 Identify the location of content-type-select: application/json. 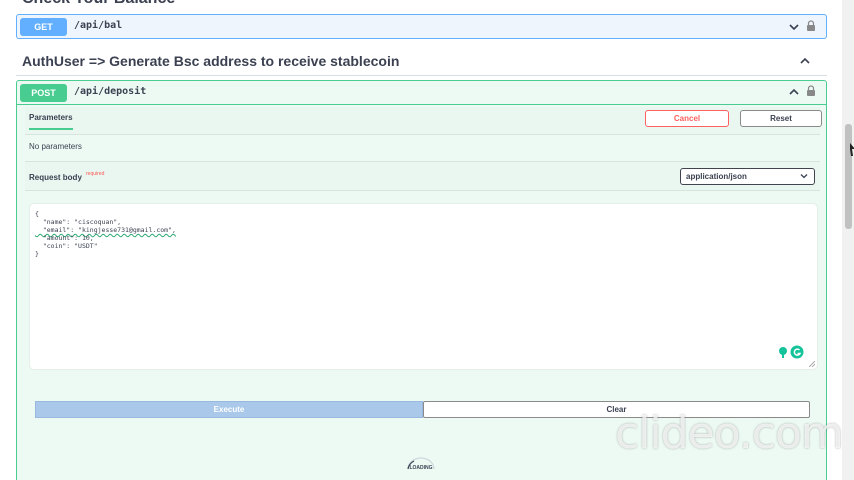
(747, 176).